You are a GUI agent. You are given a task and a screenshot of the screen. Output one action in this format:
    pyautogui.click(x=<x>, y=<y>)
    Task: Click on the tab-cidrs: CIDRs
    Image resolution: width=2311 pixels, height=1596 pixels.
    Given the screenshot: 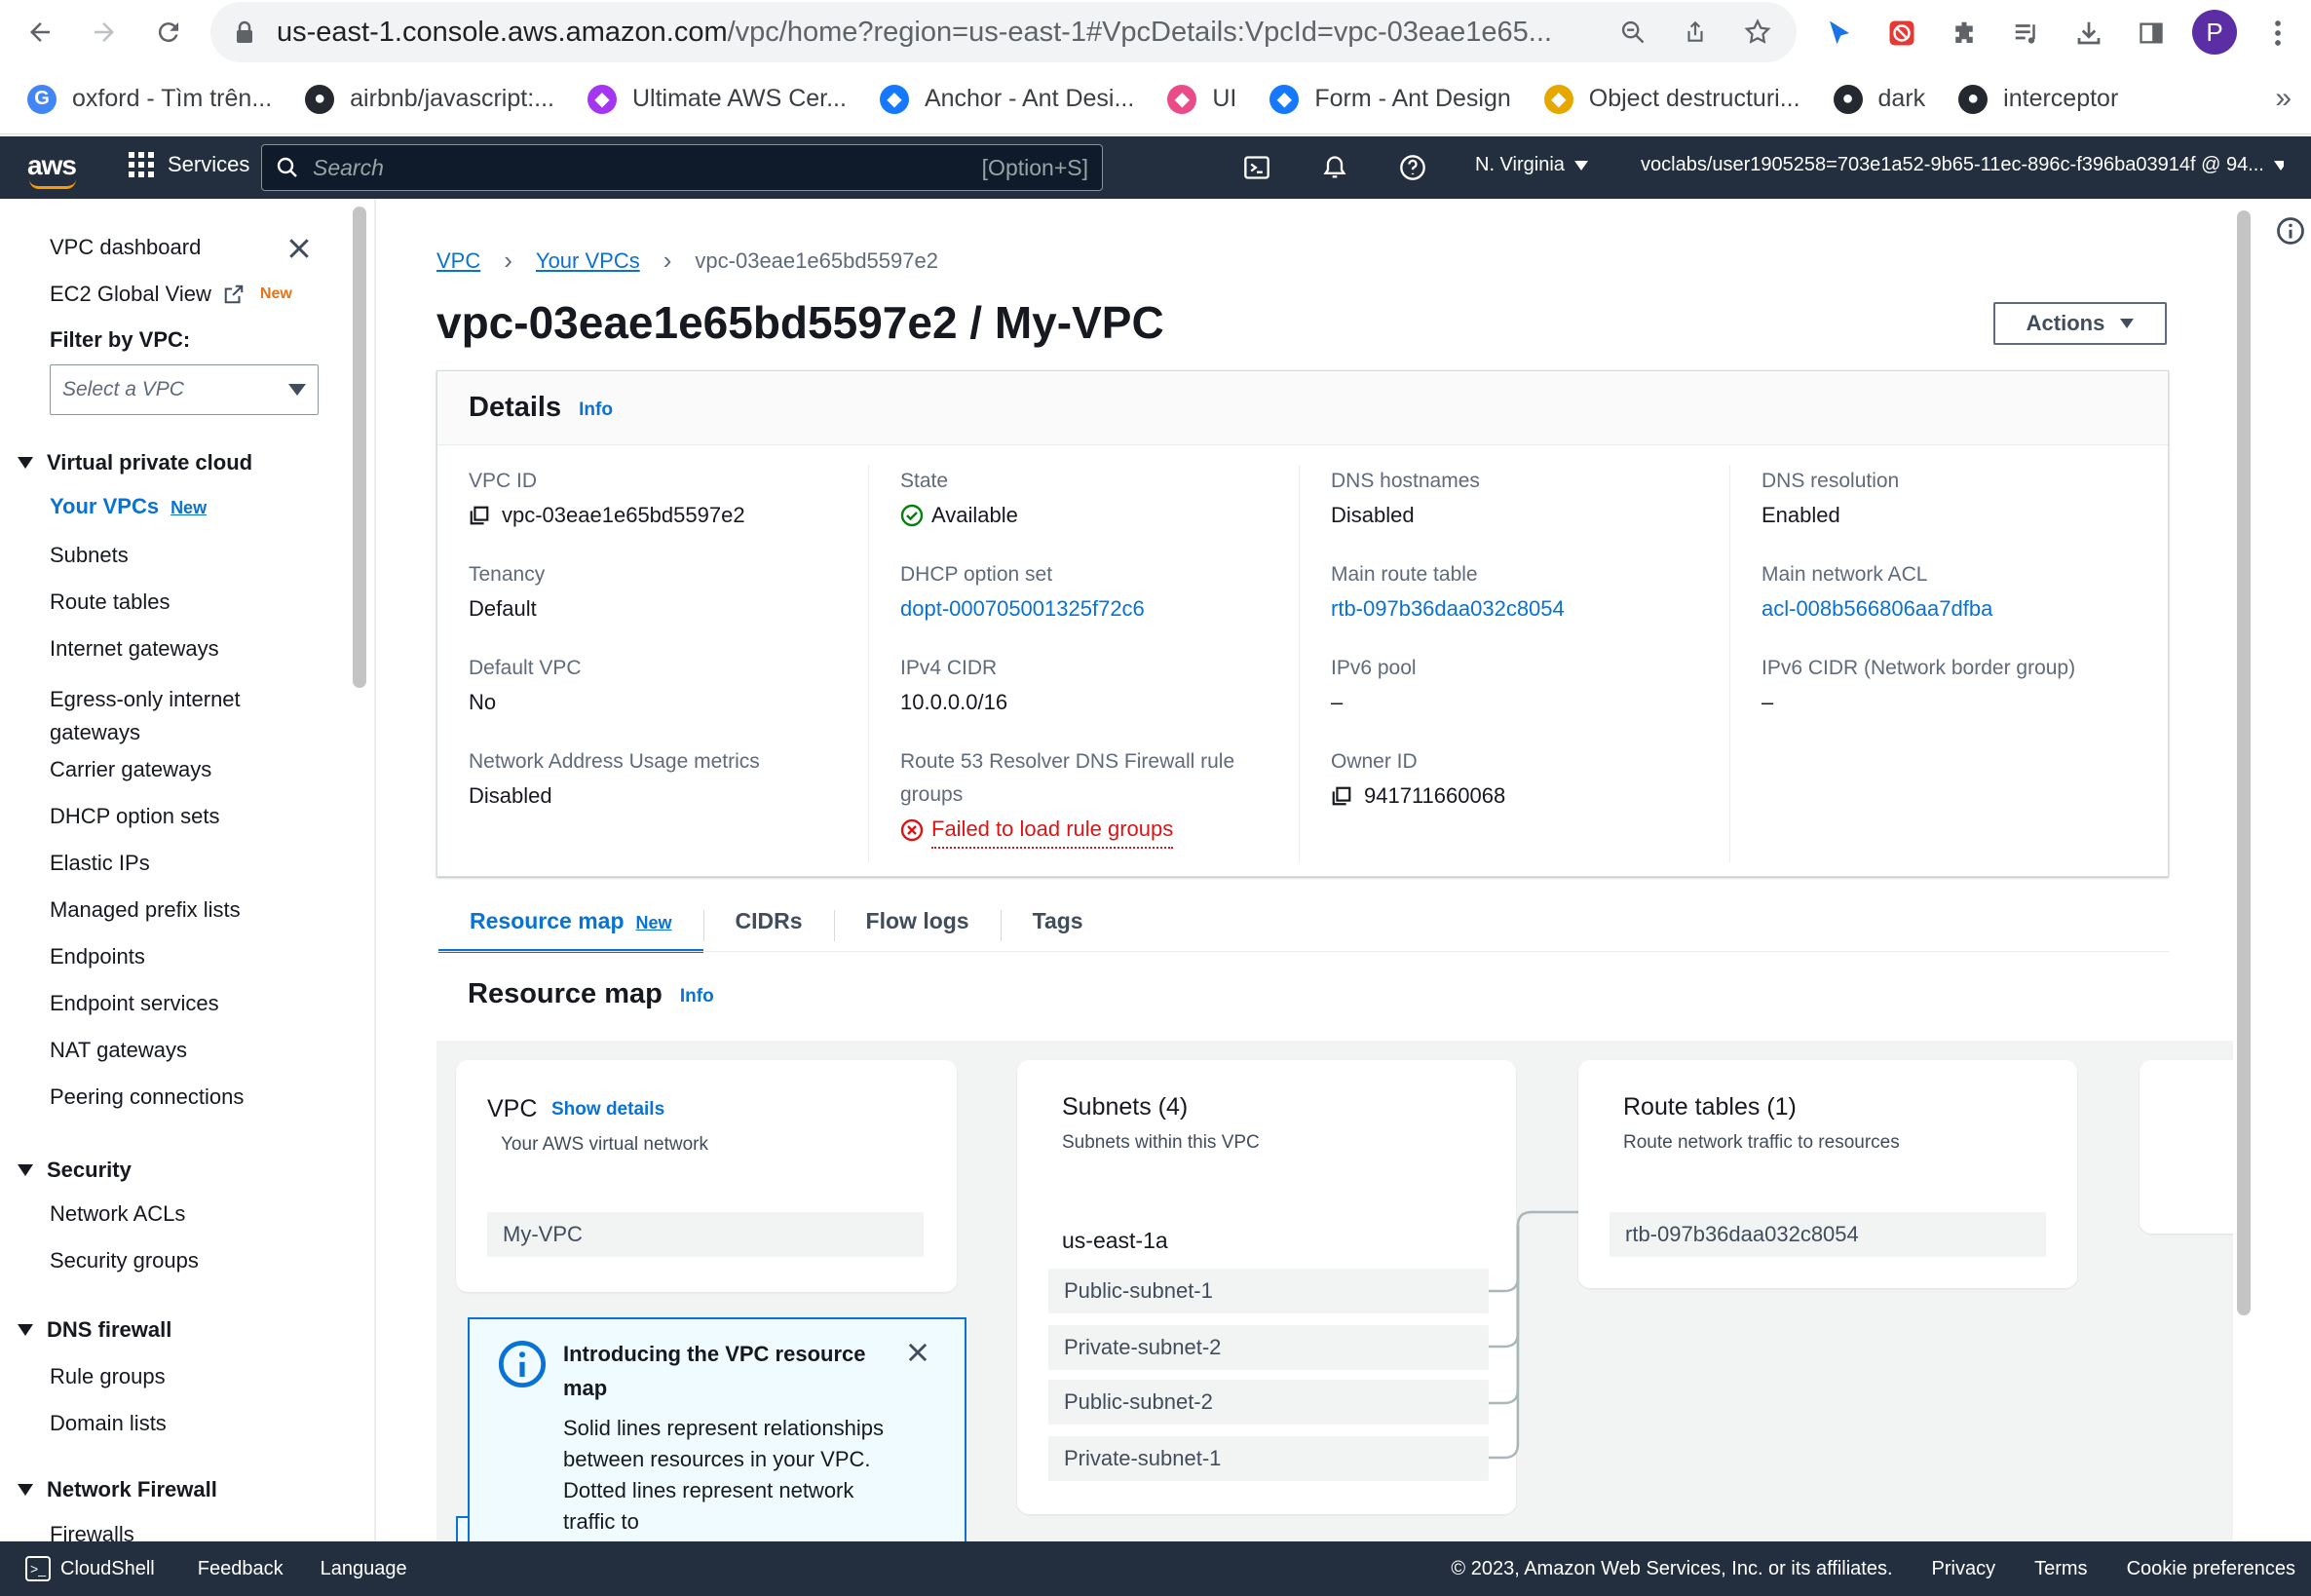 What is the action you would take?
    pyautogui.click(x=769, y=925)
    